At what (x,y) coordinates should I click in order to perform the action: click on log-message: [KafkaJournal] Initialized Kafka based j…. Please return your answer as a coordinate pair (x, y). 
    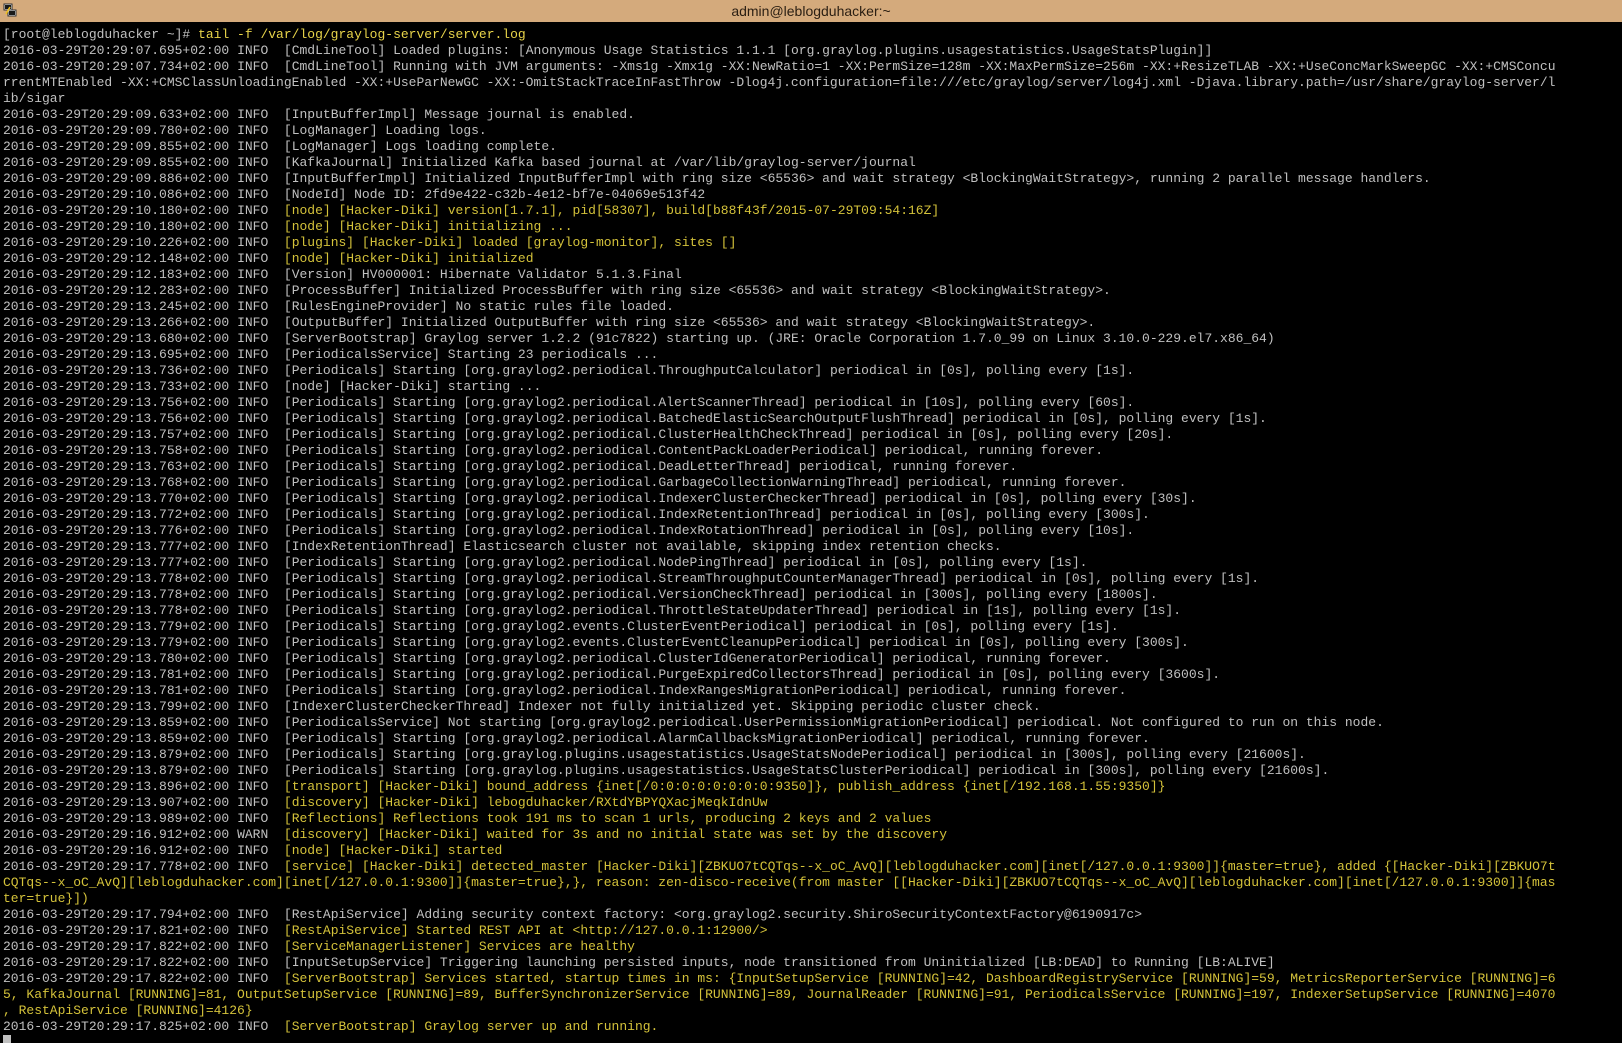
    Looking at the image, I should click on (599, 162).